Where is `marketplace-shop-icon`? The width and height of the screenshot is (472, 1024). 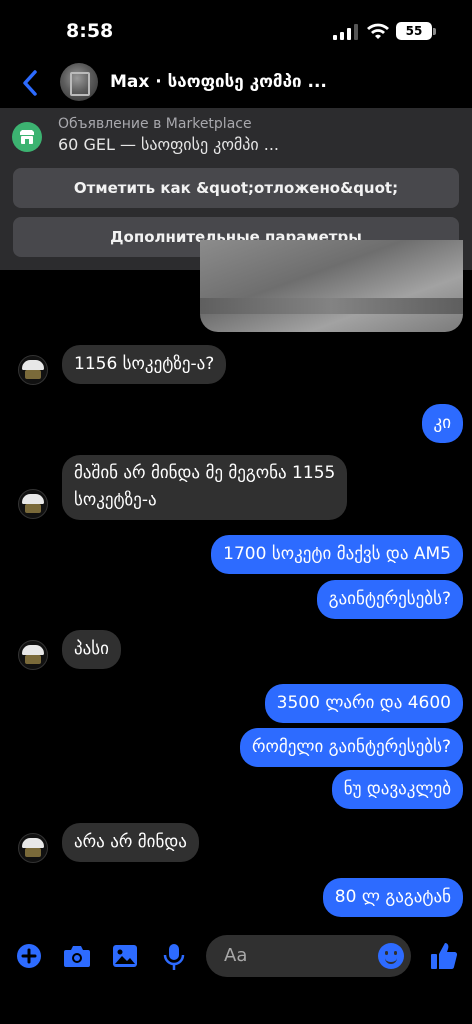
marketplace-shop-icon is located at coordinates (27, 137).